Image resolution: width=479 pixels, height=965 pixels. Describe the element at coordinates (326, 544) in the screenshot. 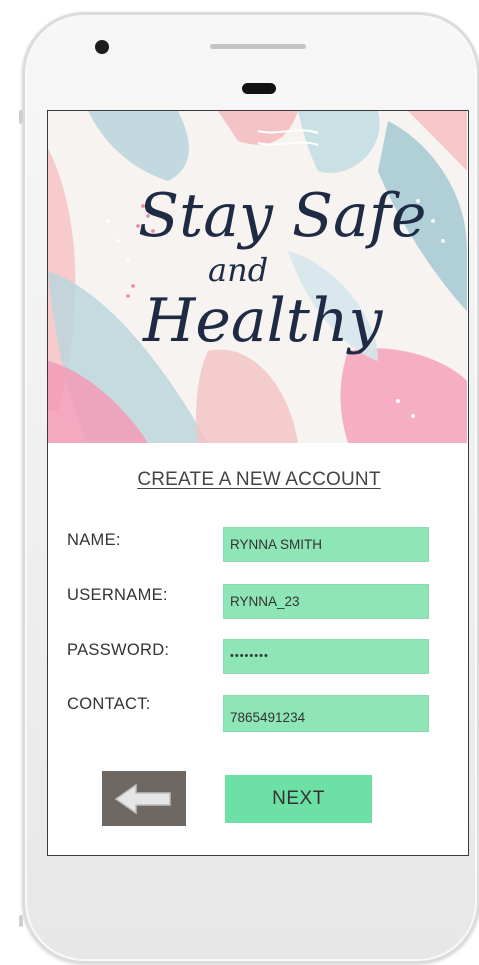

I see `name-field: RYNNA SMITH` at that location.